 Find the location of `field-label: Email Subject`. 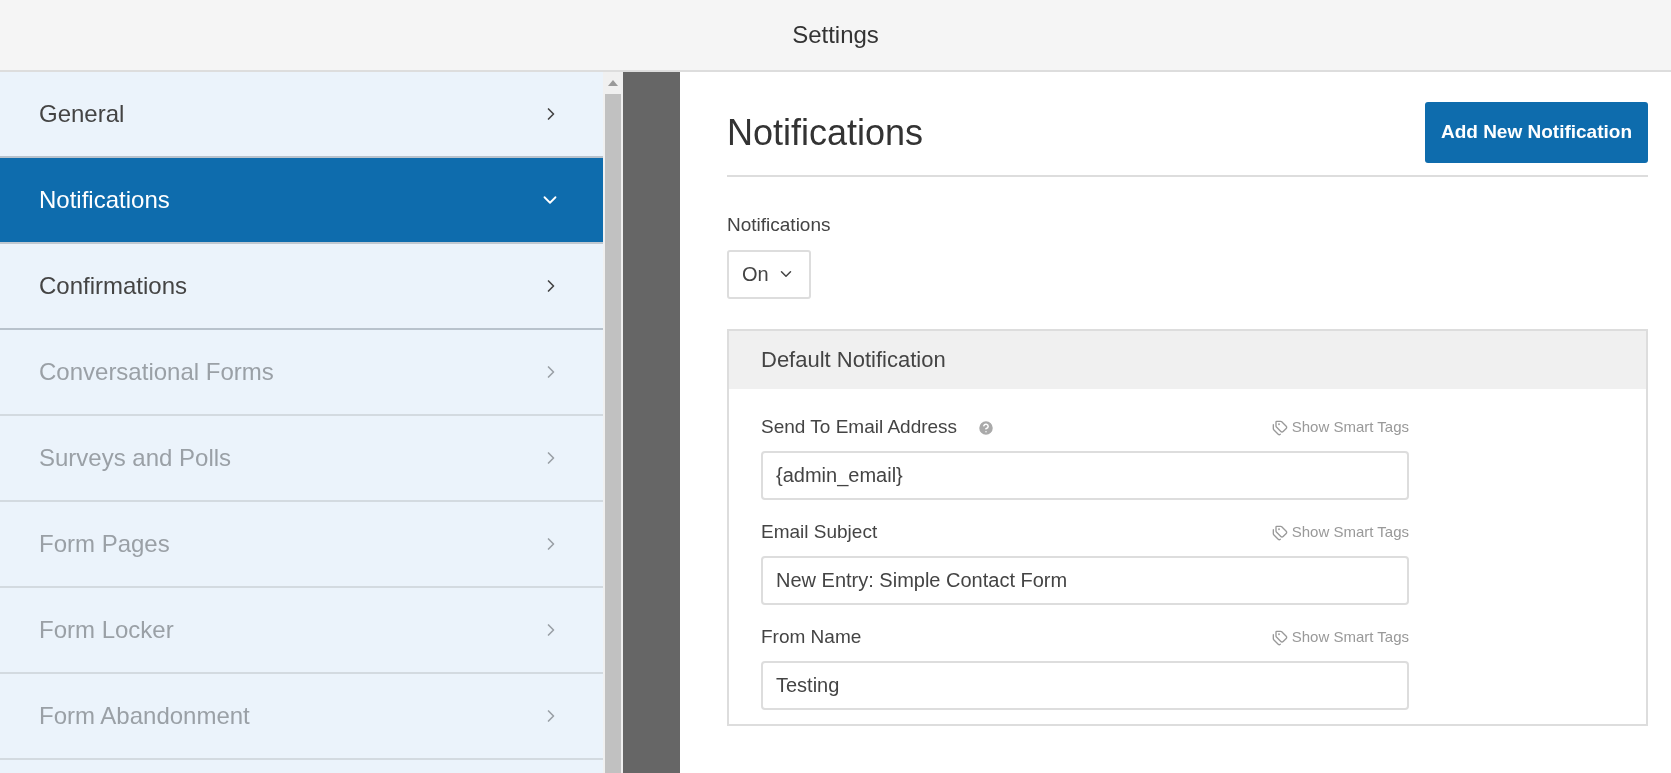

field-label: Email Subject is located at coordinates (819, 532).